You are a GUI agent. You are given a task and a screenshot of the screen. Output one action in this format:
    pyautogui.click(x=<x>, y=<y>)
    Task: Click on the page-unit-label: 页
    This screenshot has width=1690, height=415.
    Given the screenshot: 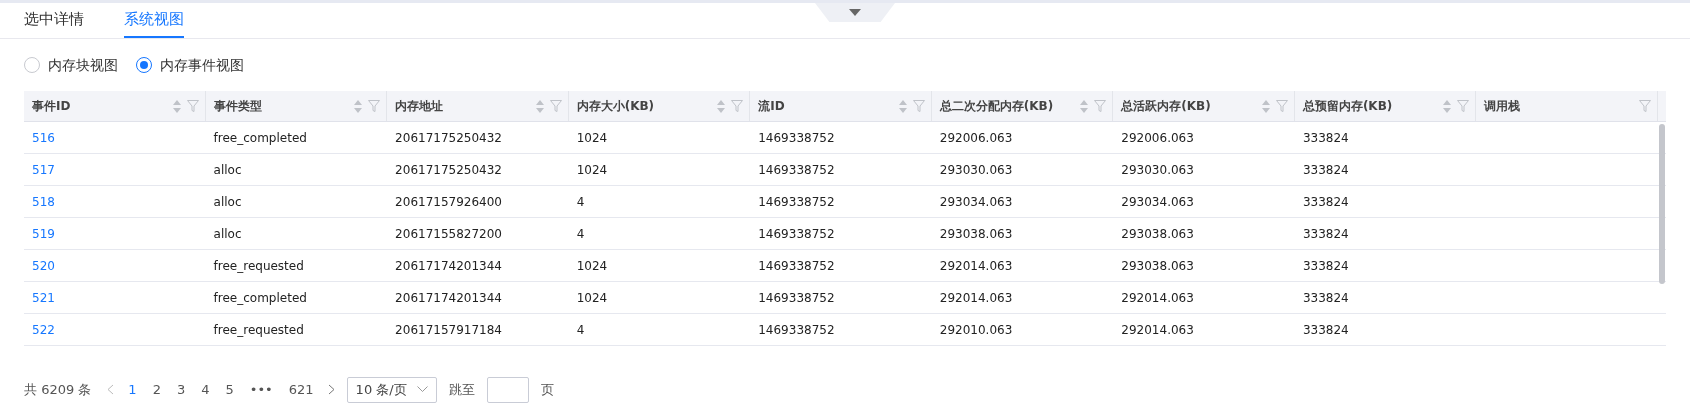 What is the action you would take?
    pyautogui.click(x=547, y=389)
    